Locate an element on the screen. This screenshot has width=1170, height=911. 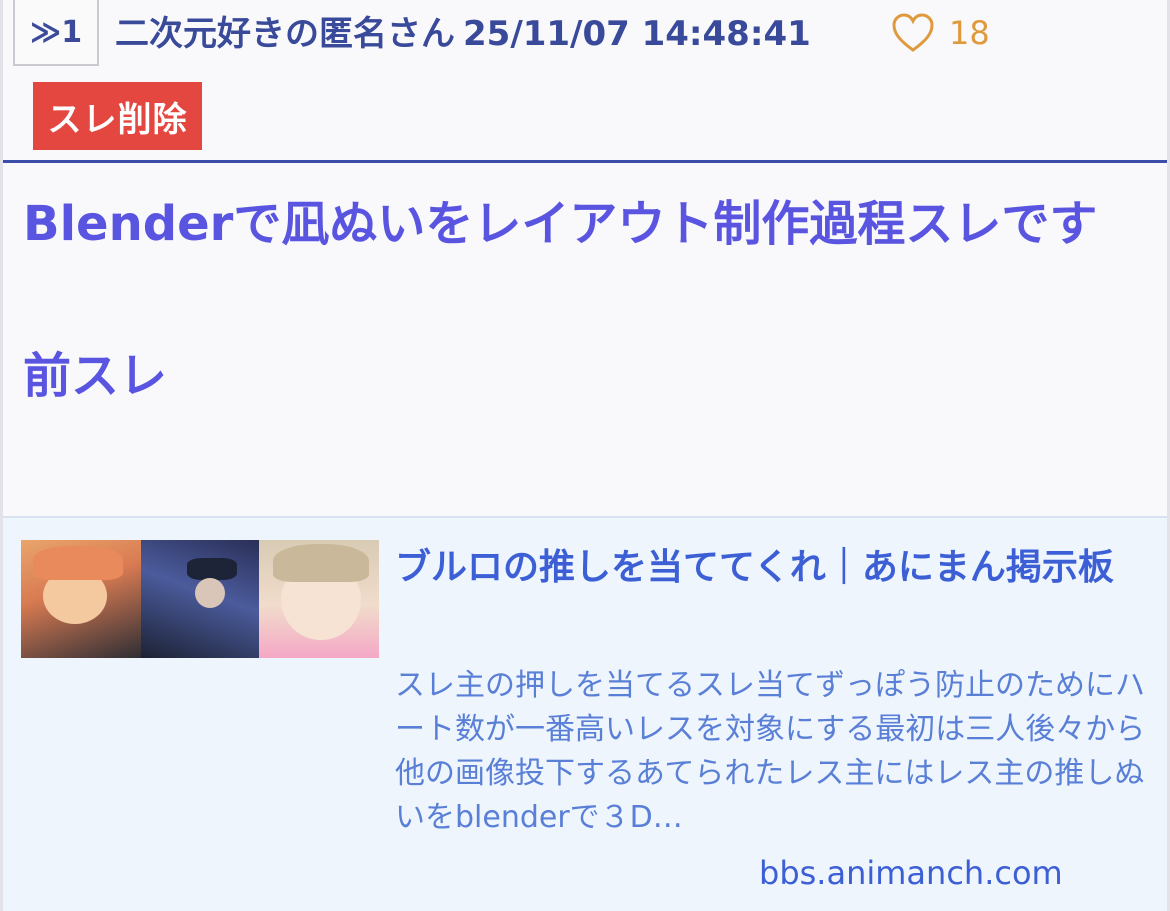
link-preview-thumbnail is located at coordinates (200, 599).